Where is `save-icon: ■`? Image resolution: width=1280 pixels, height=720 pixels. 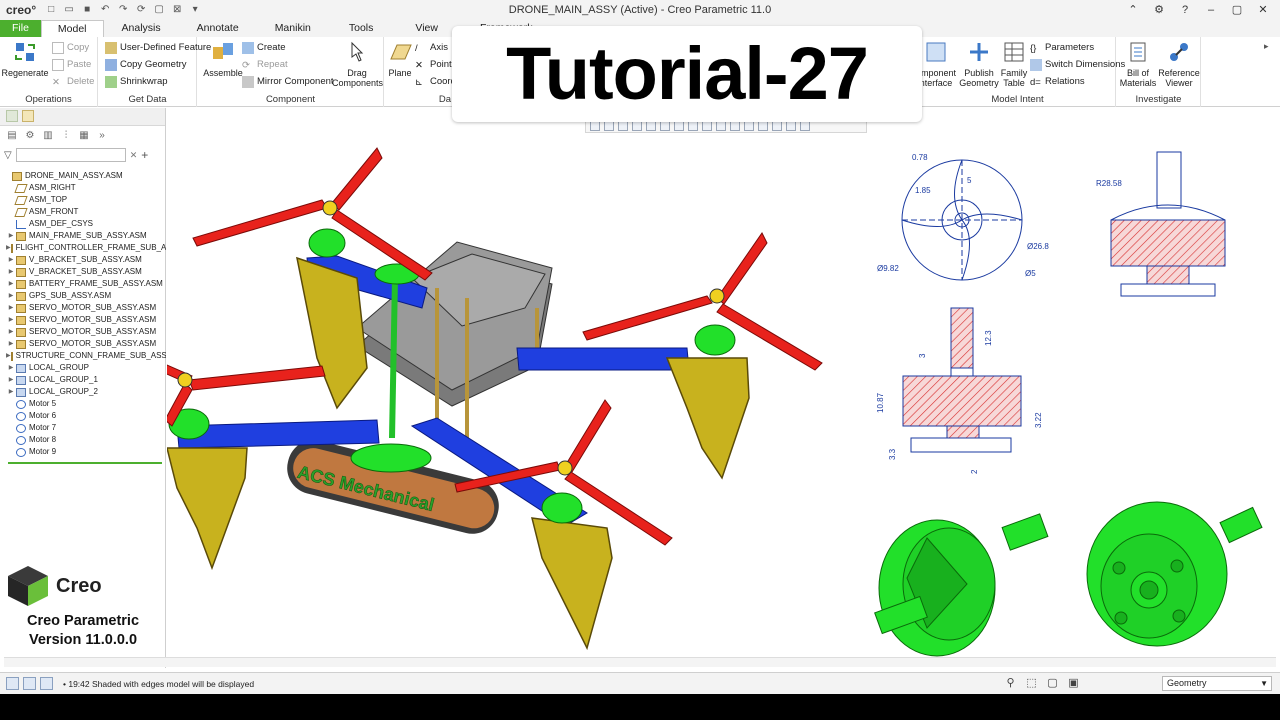 save-icon: ■ is located at coordinates (87, 10).